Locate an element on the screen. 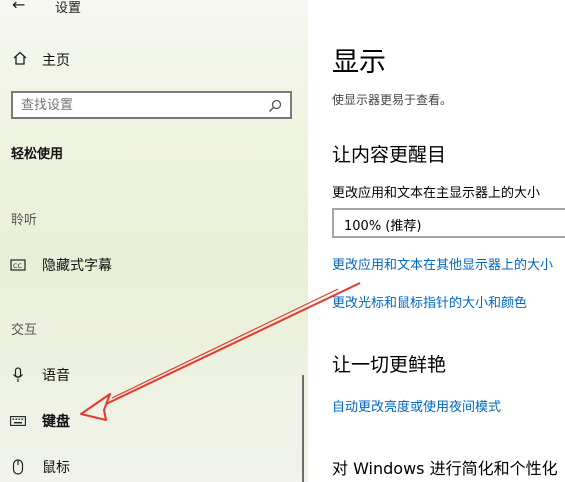  sidebar-item-home: 主页 is located at coordinates (41, 60).